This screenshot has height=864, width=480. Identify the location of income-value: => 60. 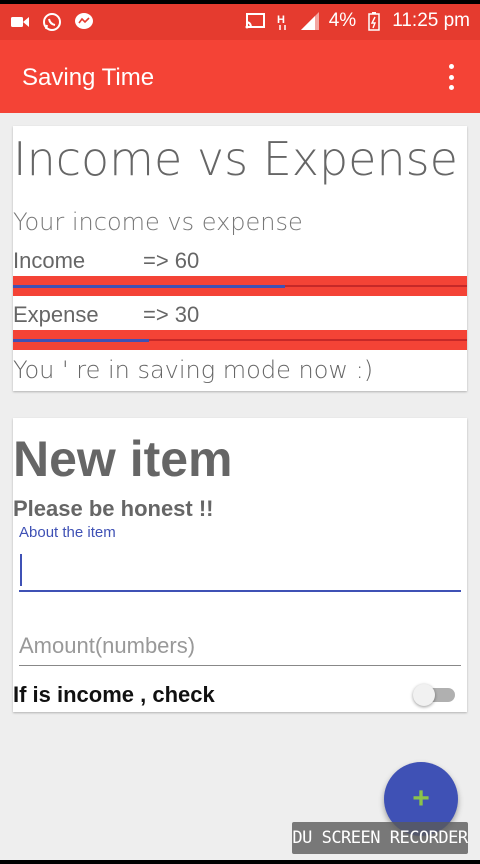
(171, 260).